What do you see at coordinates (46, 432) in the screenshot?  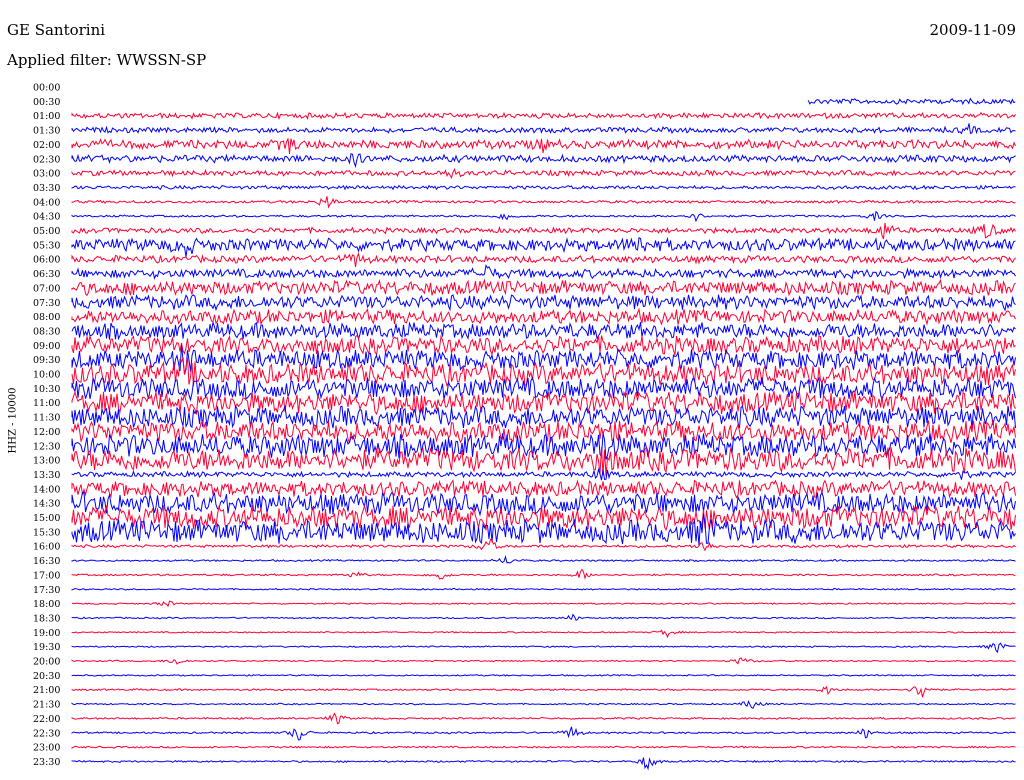 I see `time-tick-label: 12:00` at bounding box center [46, 432].